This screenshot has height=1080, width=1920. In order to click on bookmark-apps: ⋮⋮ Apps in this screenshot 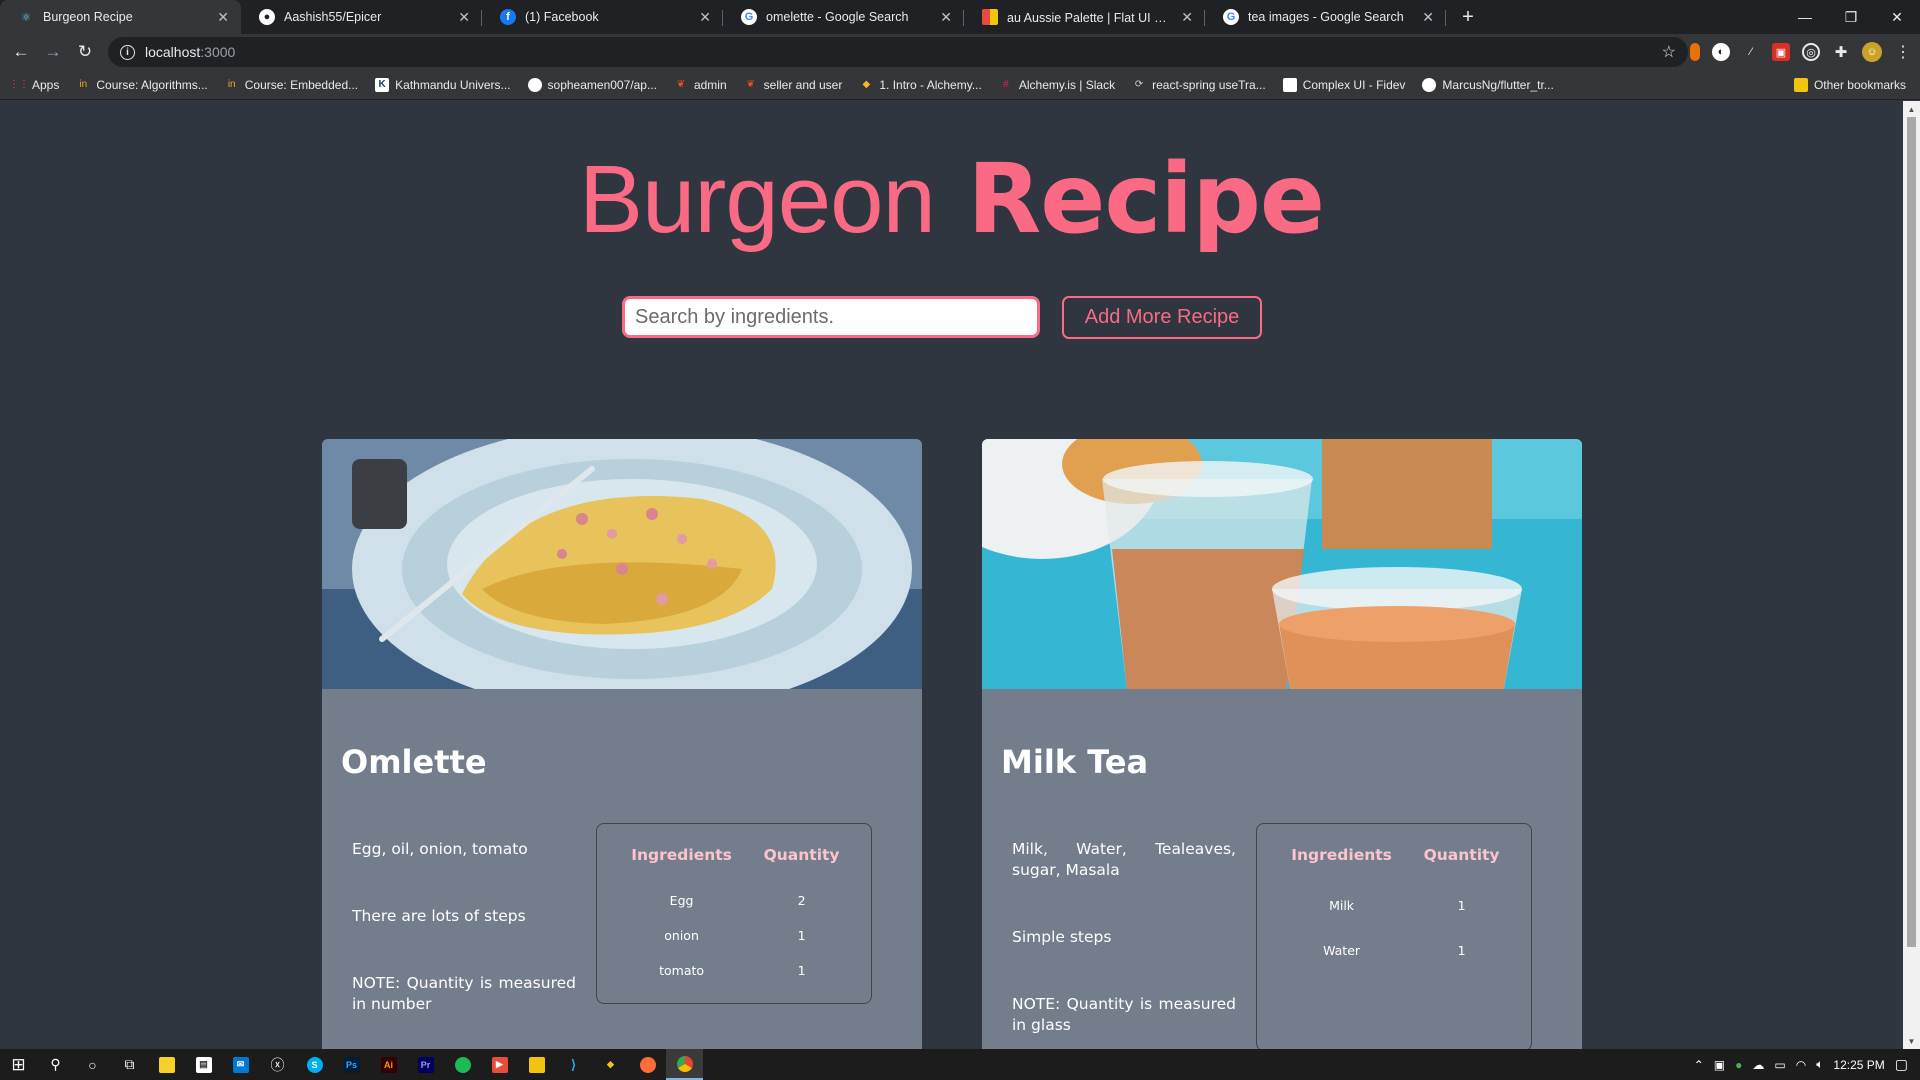, I will do `click(34, 85)`.